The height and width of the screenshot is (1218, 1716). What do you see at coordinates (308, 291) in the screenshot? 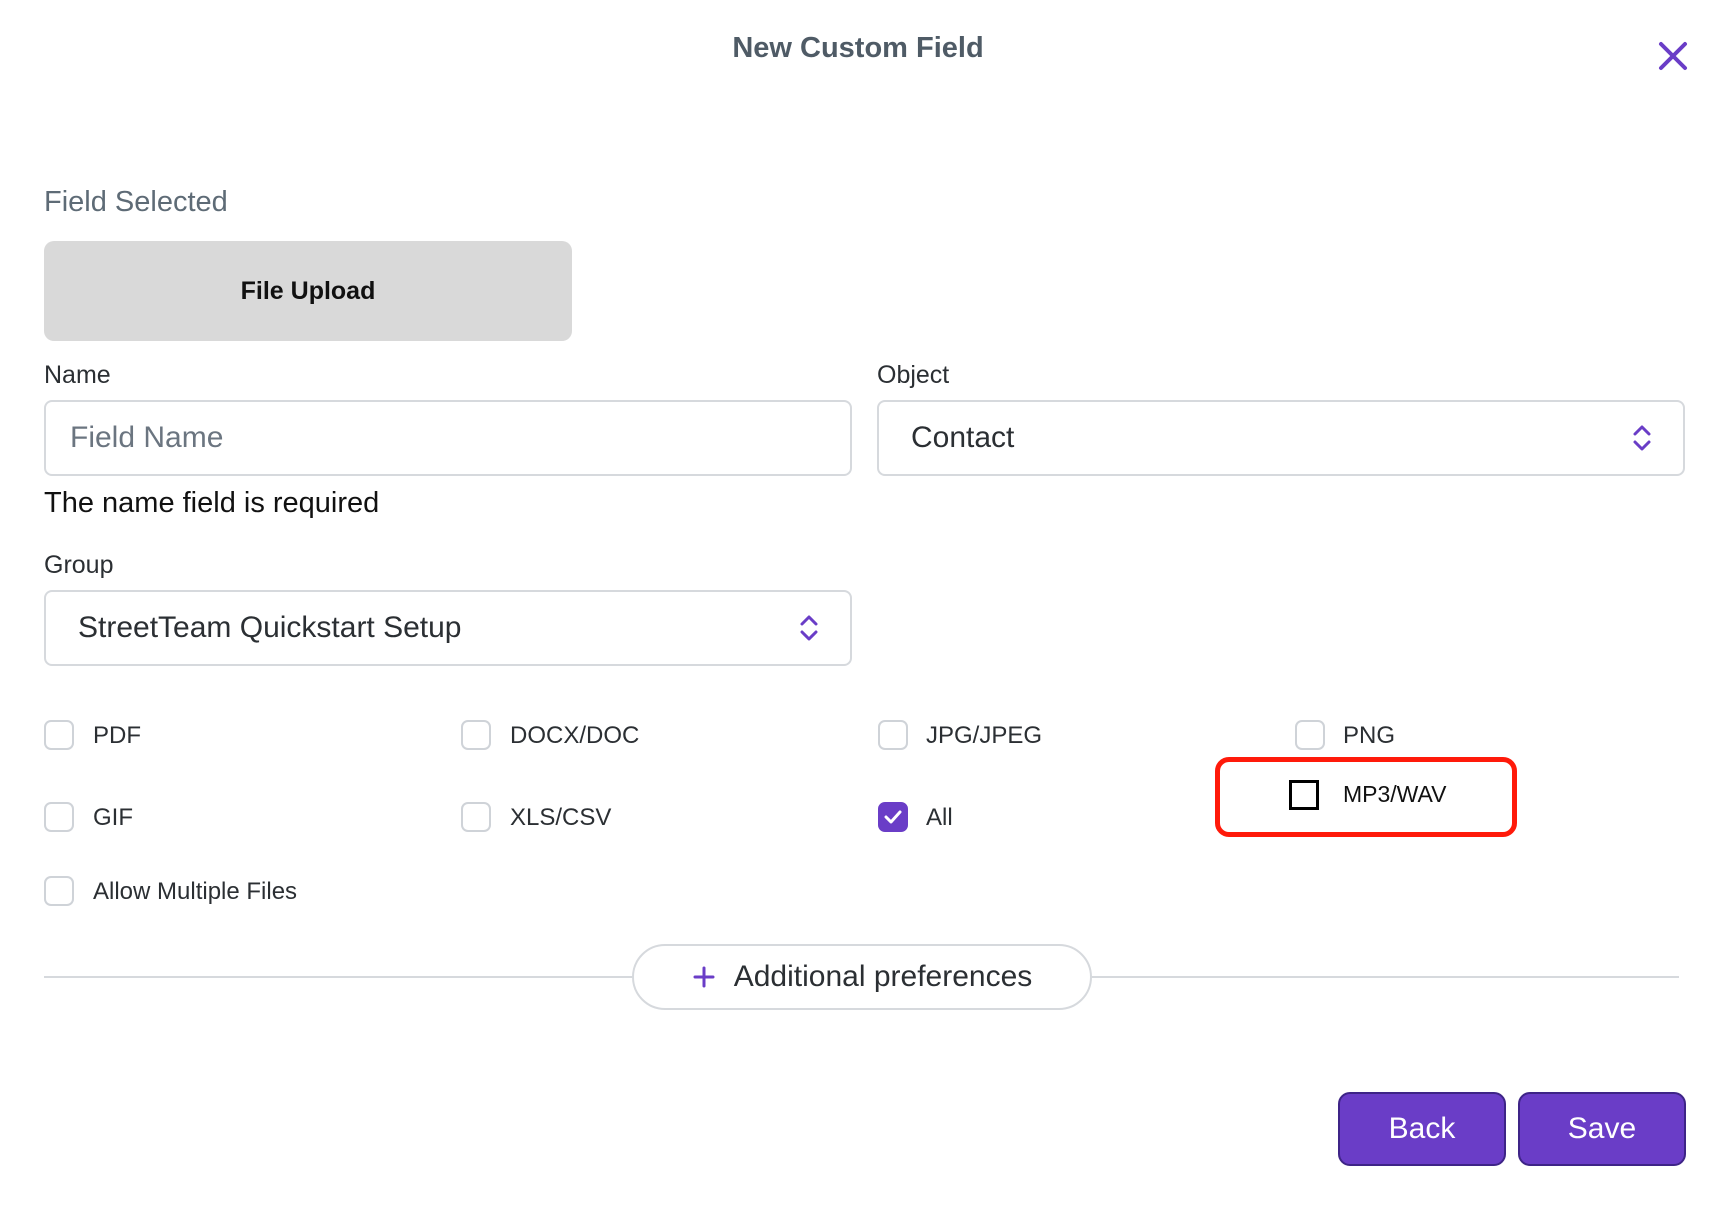
I see `field-type-card: File Upload` at bounding box center [308, 291].